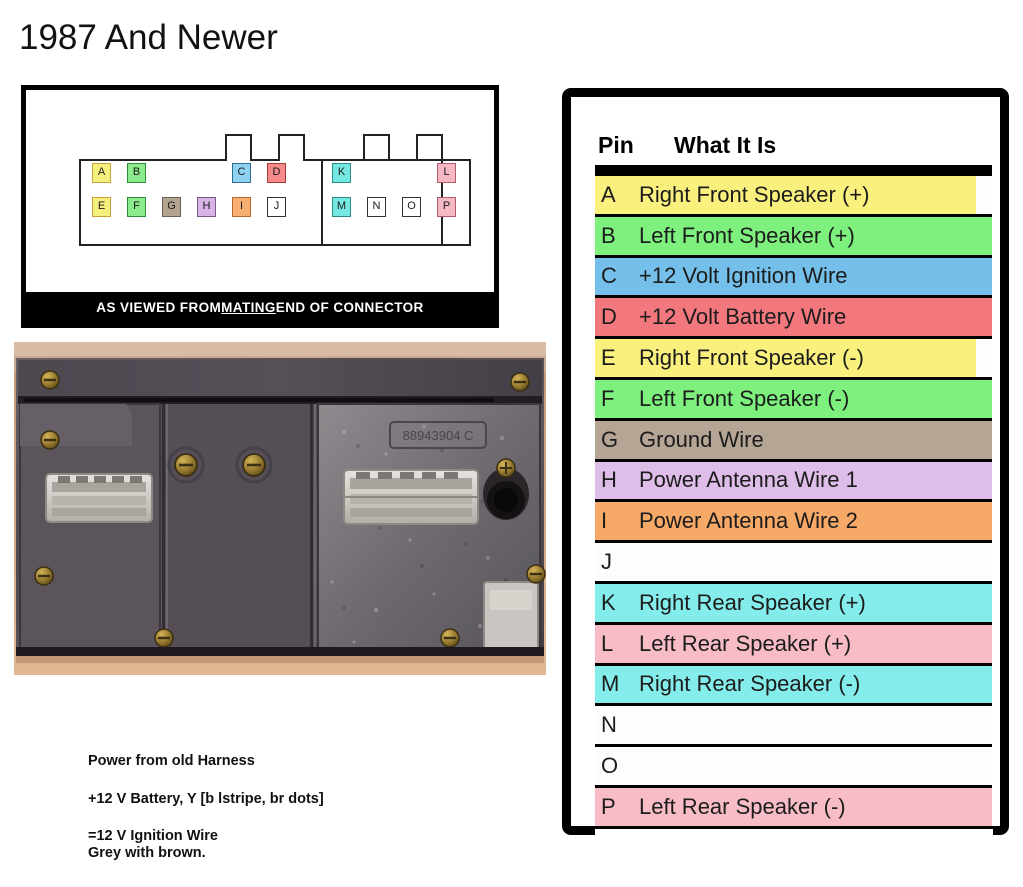  I want to click on pin-g: G, so click(171, 207).